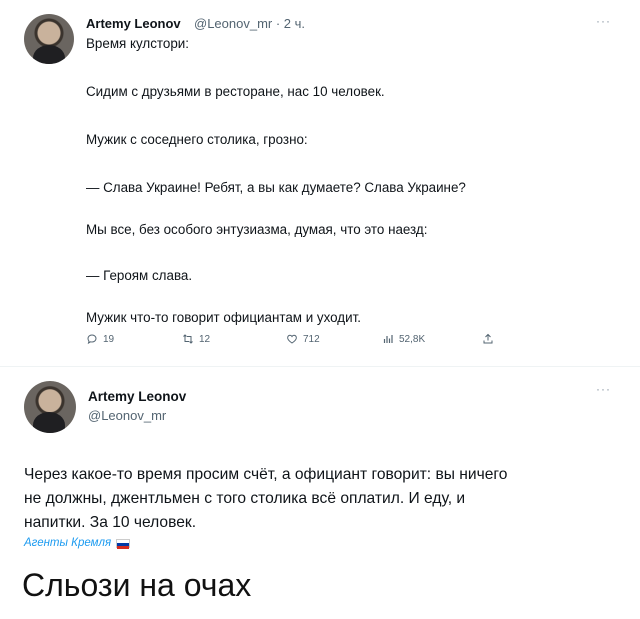  I want to click on views-button: 52,8K, so click(403, 339).